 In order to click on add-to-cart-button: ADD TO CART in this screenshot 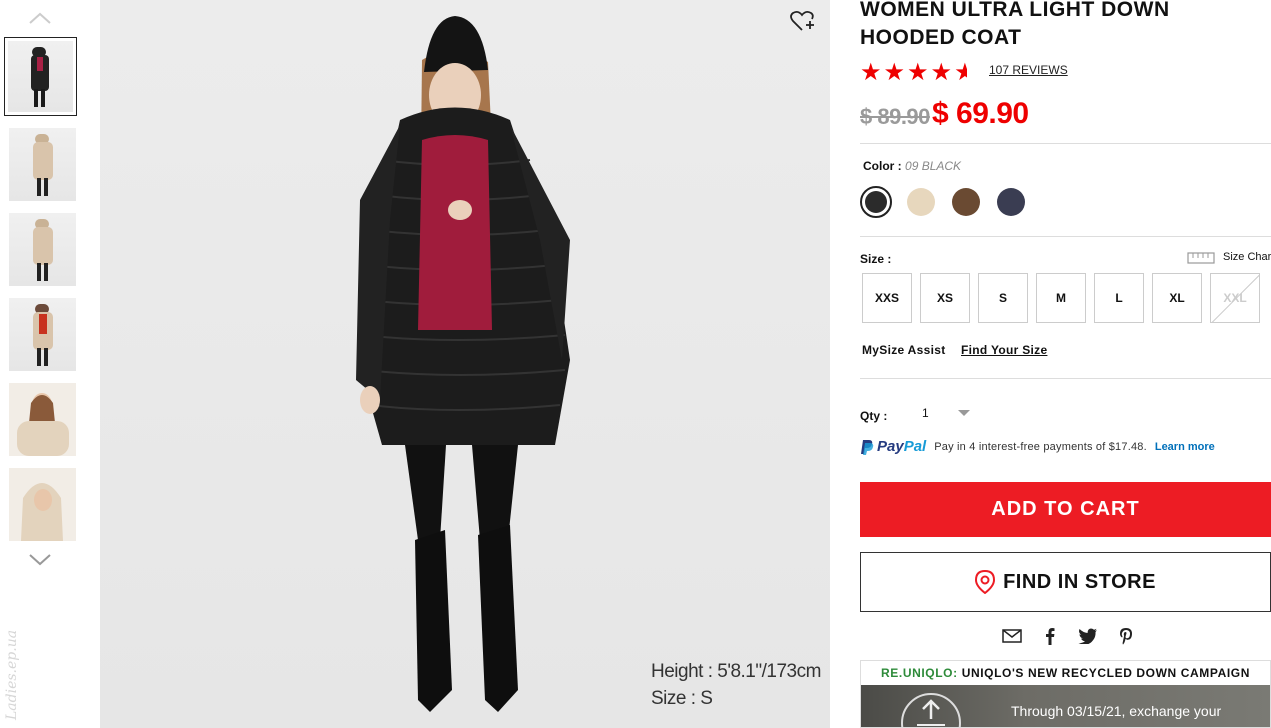, I will do `click(1065, 509)`.